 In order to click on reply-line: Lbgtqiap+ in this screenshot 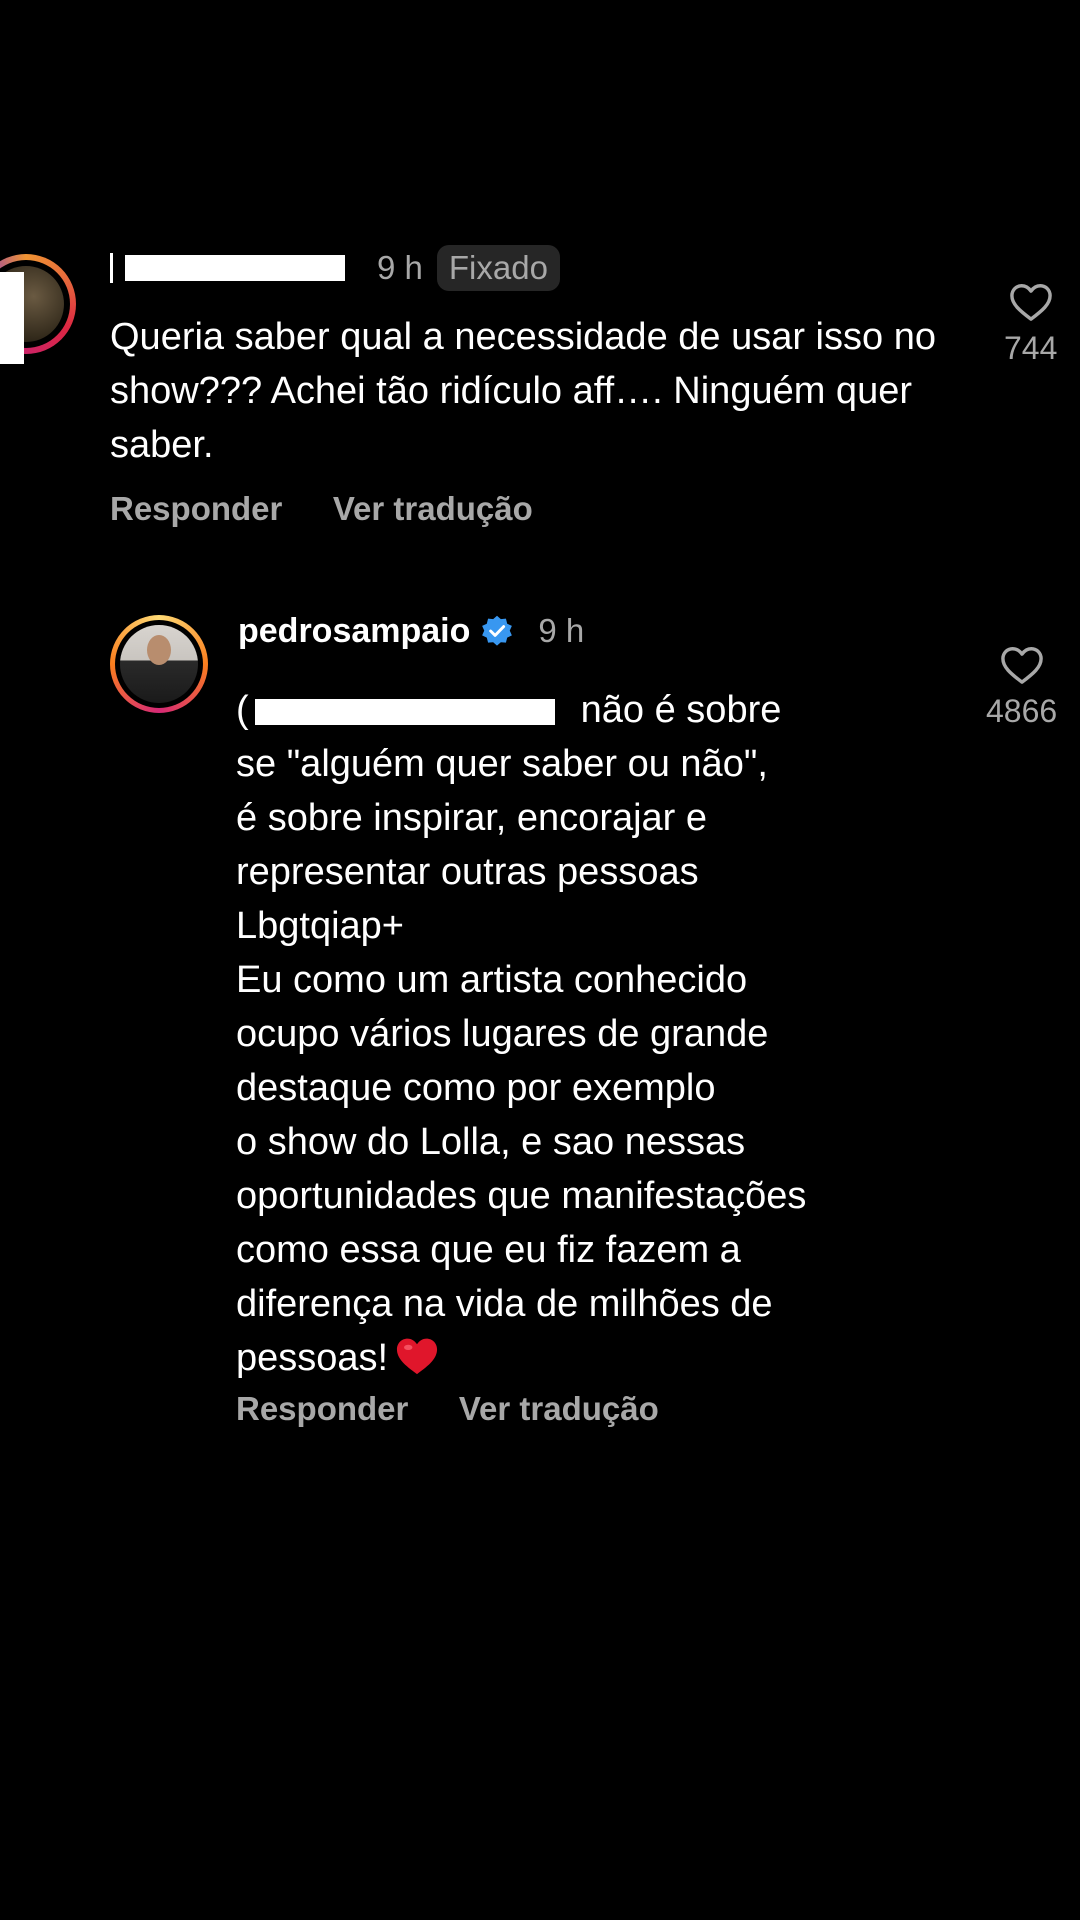, I will do `click(320, 926)`.